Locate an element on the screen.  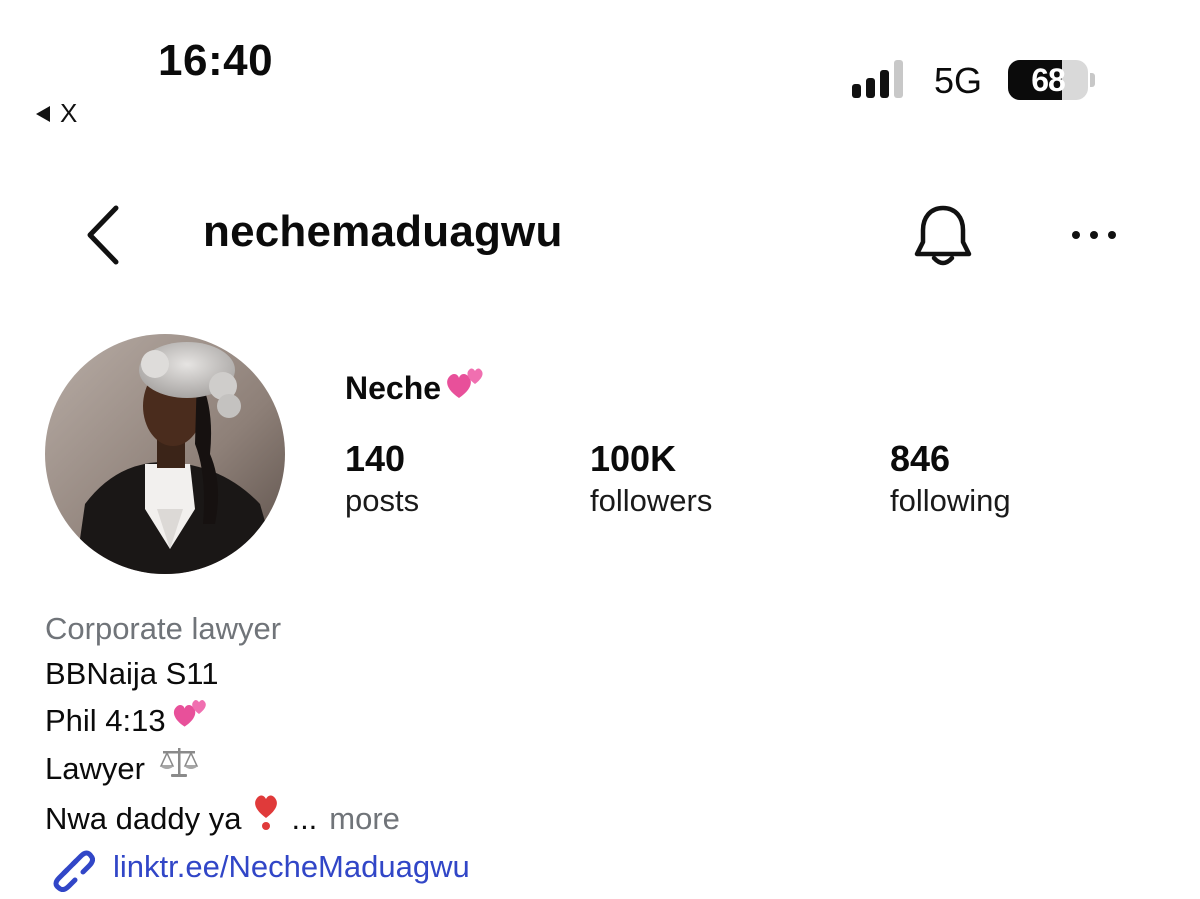
back-triangle-icon is located at coordinates (43, 113).